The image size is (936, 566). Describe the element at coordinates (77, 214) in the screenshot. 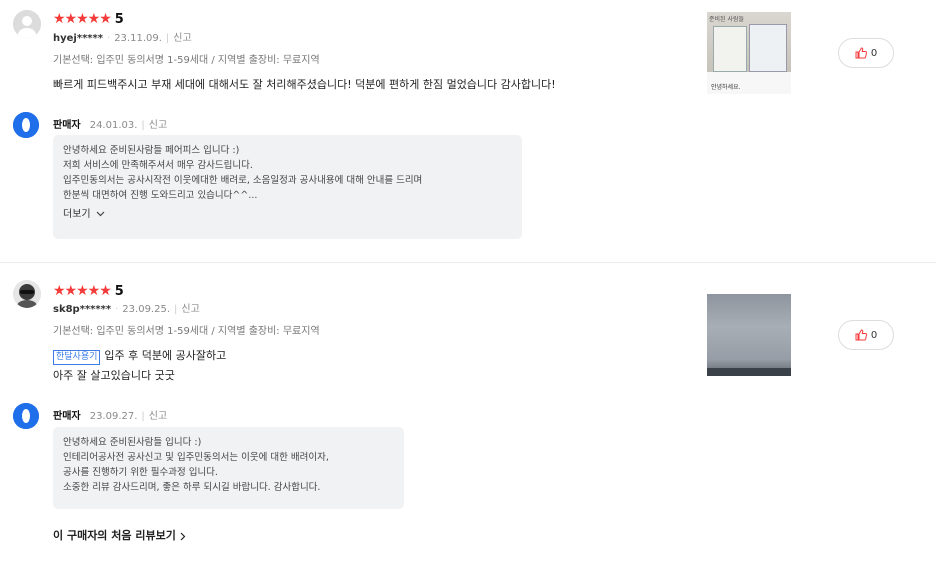

I see `show-more-label: 더보기` at that location.